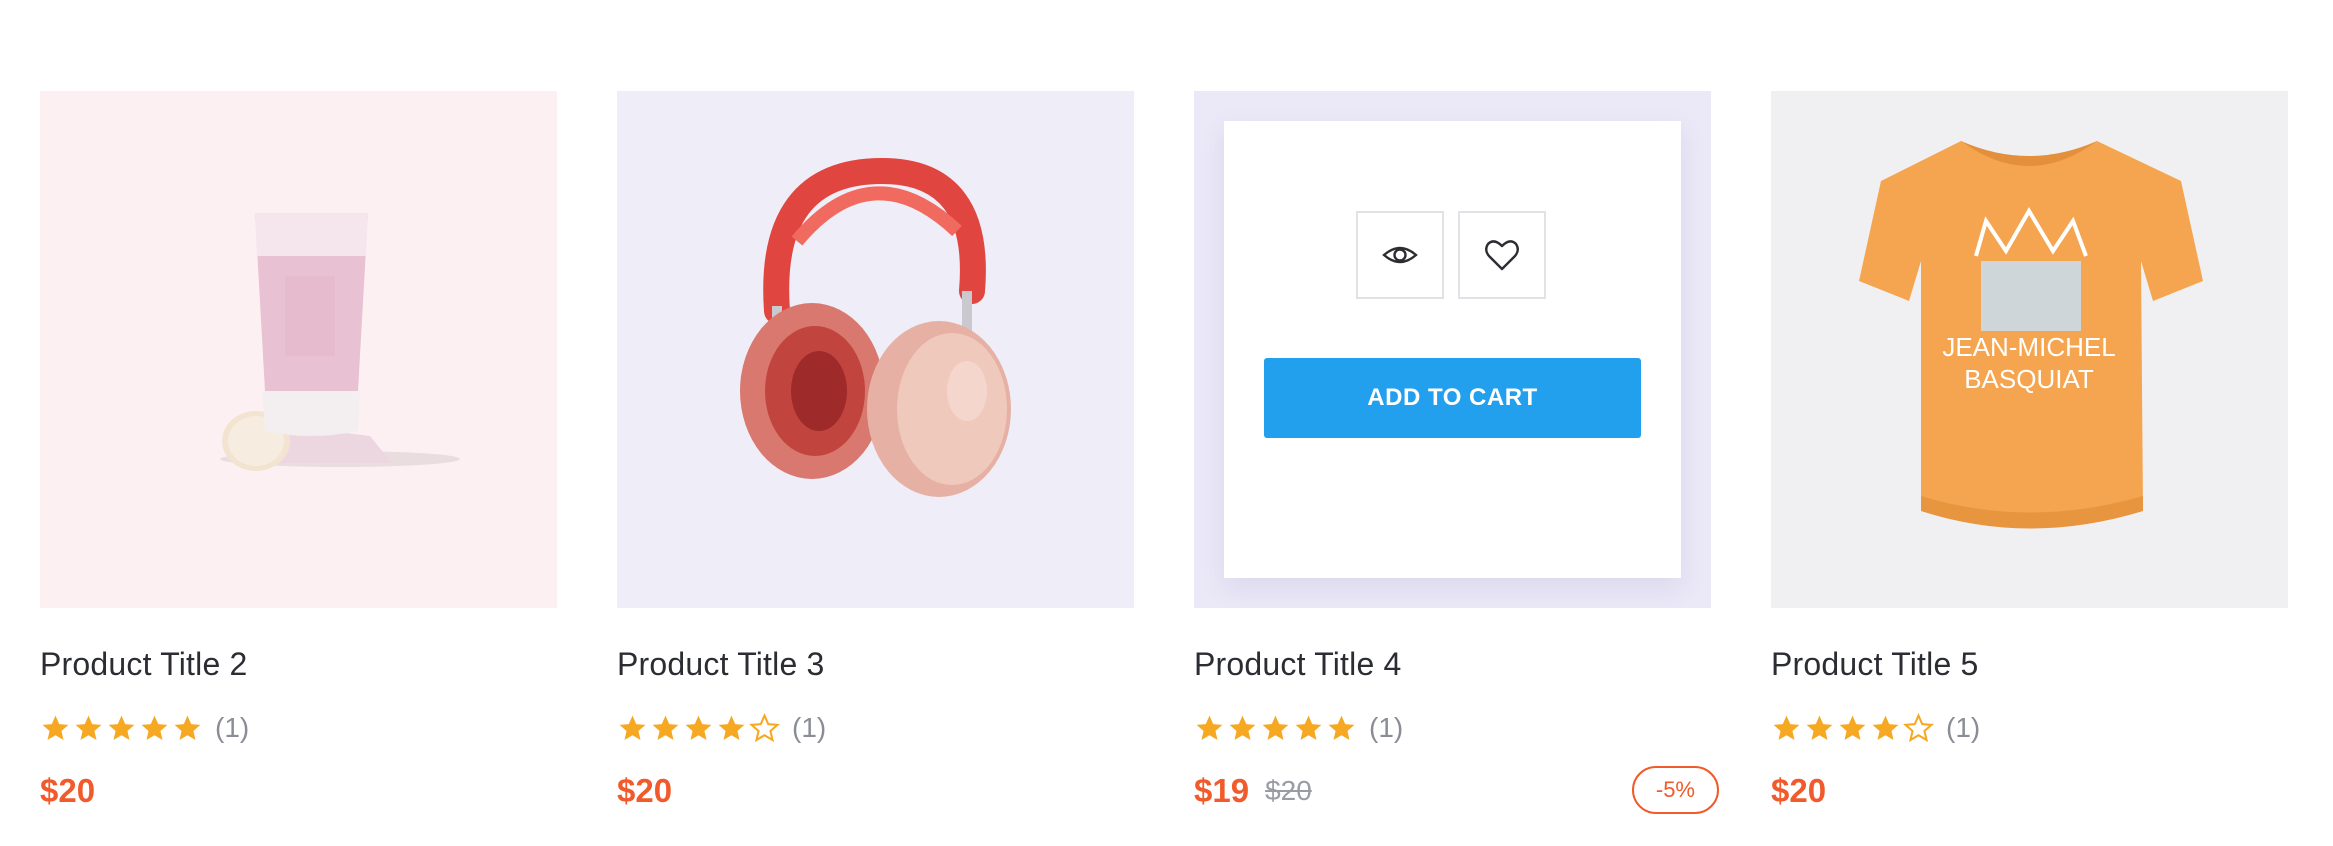  What do you see at coordinates (1222, 790) in the screenshot?
I see `price: $19` at bounding box center [1222, 790].